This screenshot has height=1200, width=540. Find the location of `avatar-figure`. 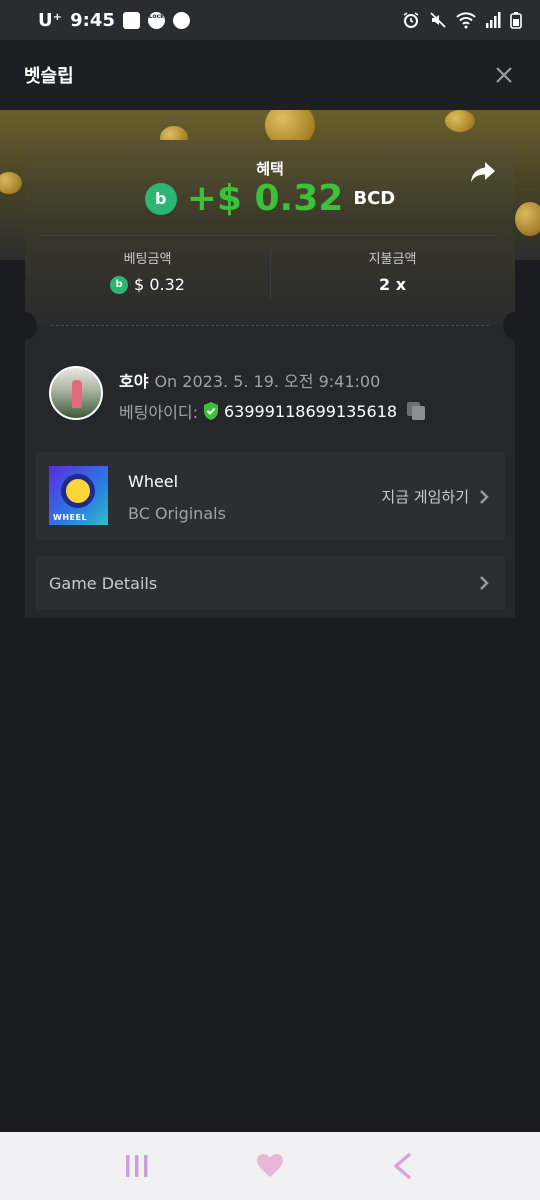

avatar-figure is located at coordinates (77, 394).